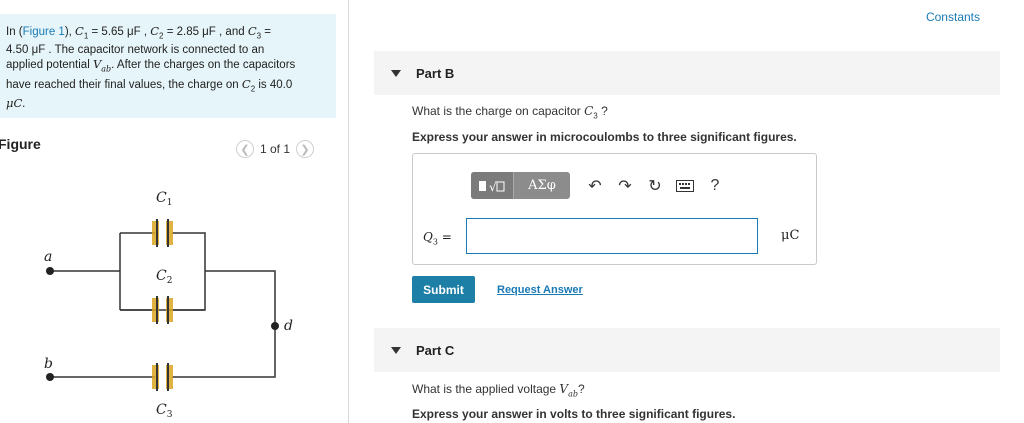 The width and height of the screenshot is (1024, 423). What do you see at coordinates (443, 289) in the screenshot?
I see `submit-button: Submit` at bounding box center [443, 289].